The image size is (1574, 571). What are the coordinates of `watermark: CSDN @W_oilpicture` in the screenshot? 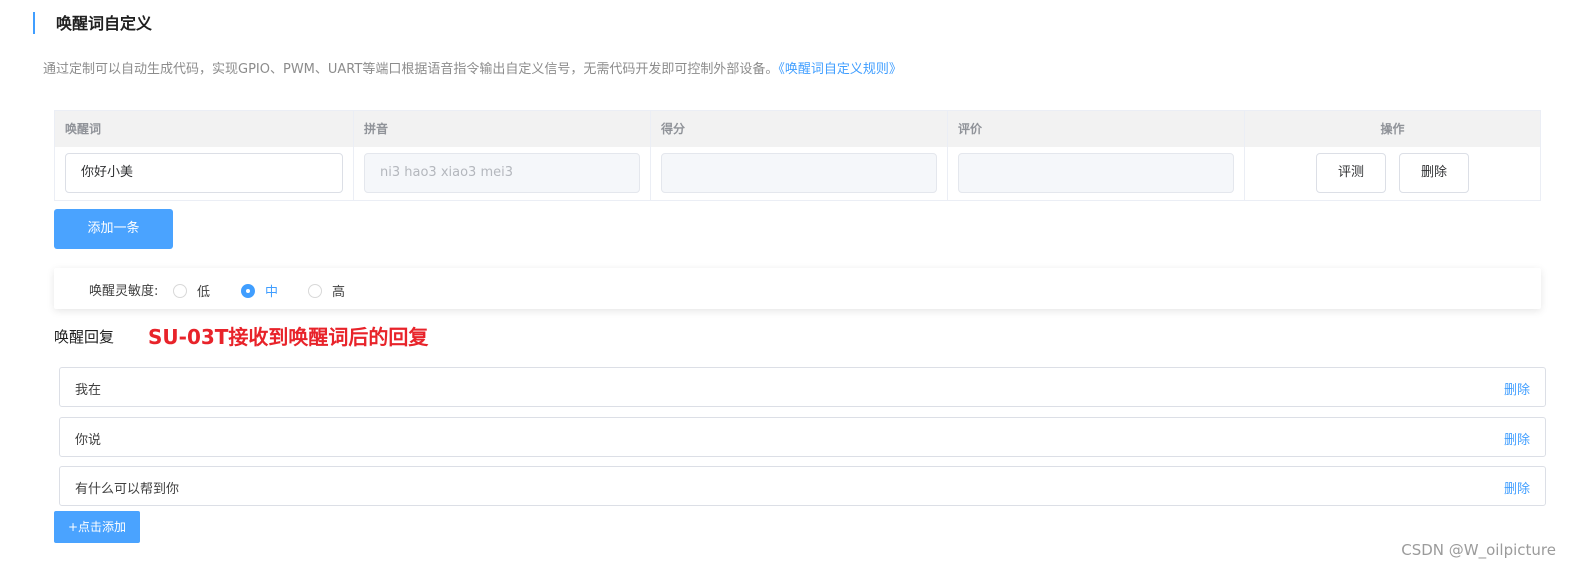 It's located at (1478, 550).